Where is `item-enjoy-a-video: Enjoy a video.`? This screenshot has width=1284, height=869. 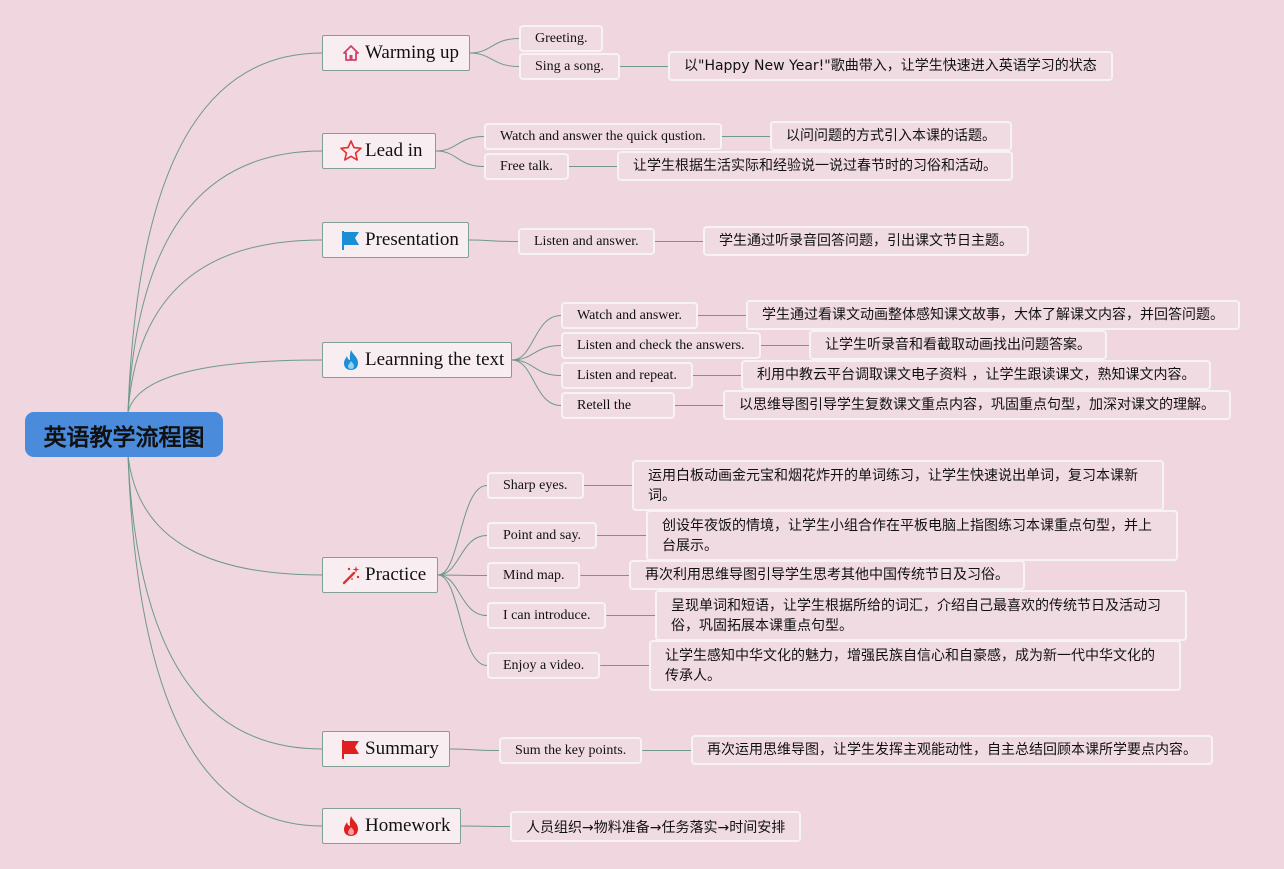
item-enjoy-a-video: Enjoy a video. is located at coordinates (544, 665).